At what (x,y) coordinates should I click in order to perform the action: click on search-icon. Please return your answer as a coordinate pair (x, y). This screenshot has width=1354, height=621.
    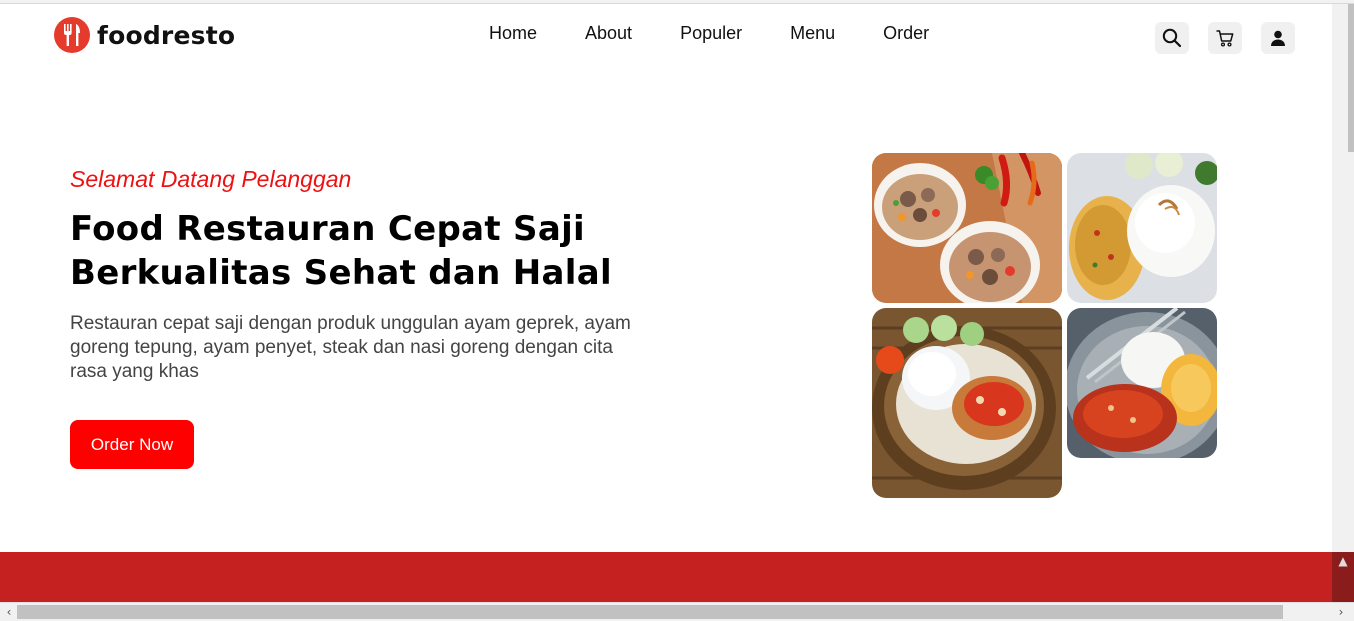
    Looking at the image, I should click on (1172, 38).